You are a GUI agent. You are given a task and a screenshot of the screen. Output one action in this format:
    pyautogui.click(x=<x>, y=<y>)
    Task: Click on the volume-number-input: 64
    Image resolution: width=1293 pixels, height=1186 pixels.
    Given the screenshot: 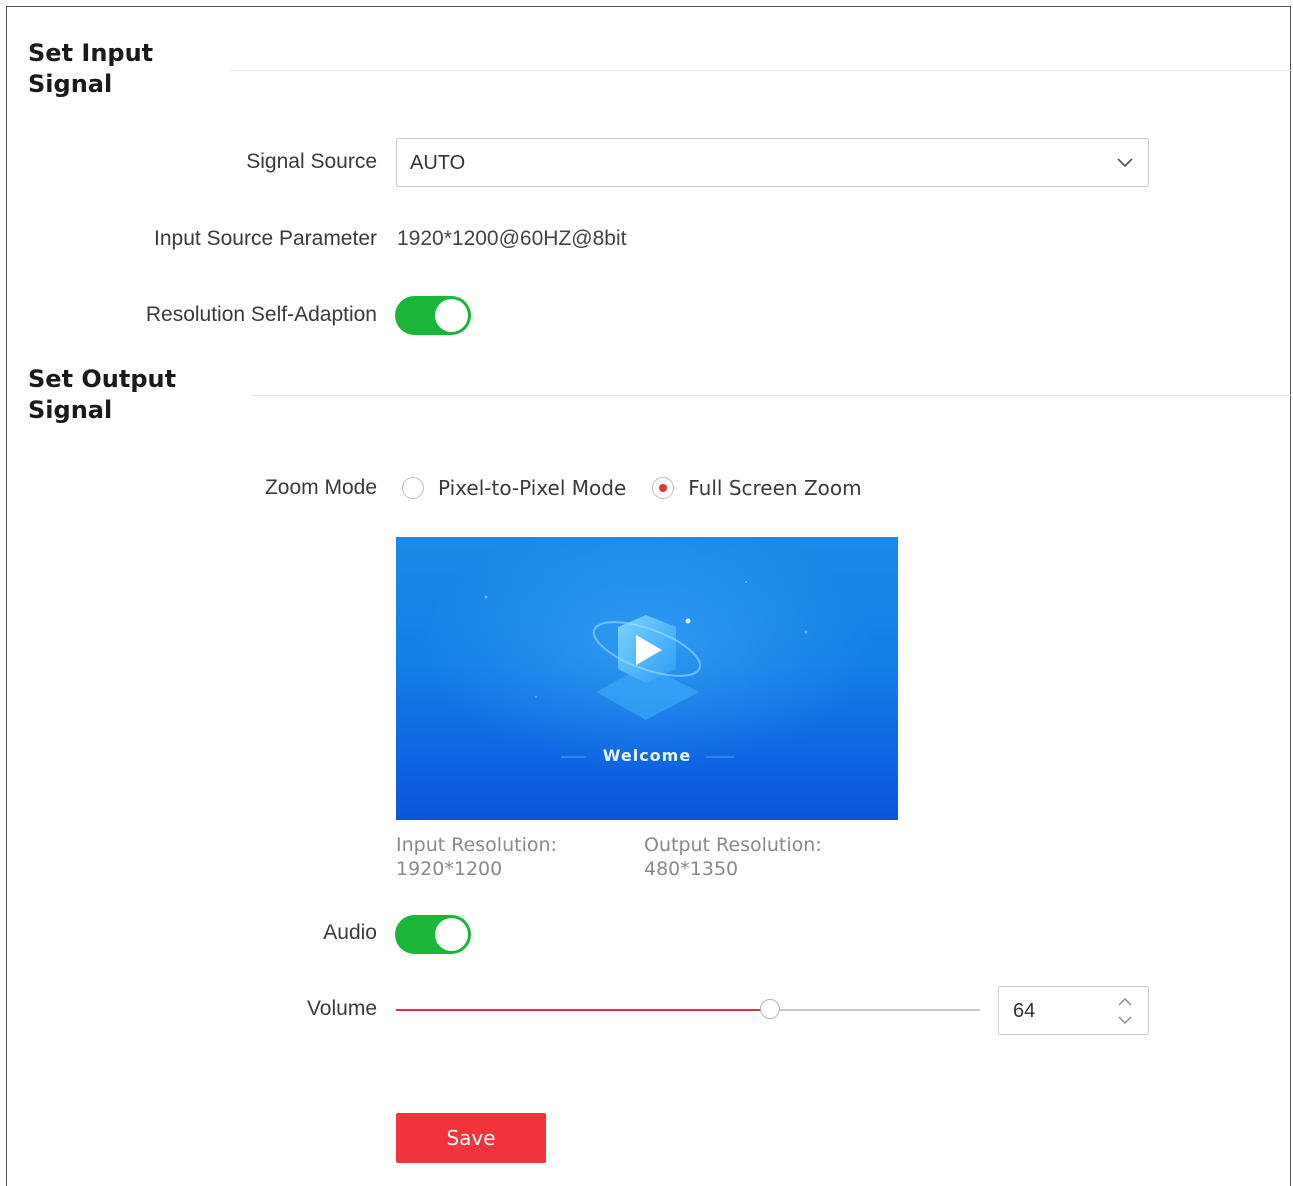 What is the action you would take?
    pyautogui.click(x=1073, y=1010)
    